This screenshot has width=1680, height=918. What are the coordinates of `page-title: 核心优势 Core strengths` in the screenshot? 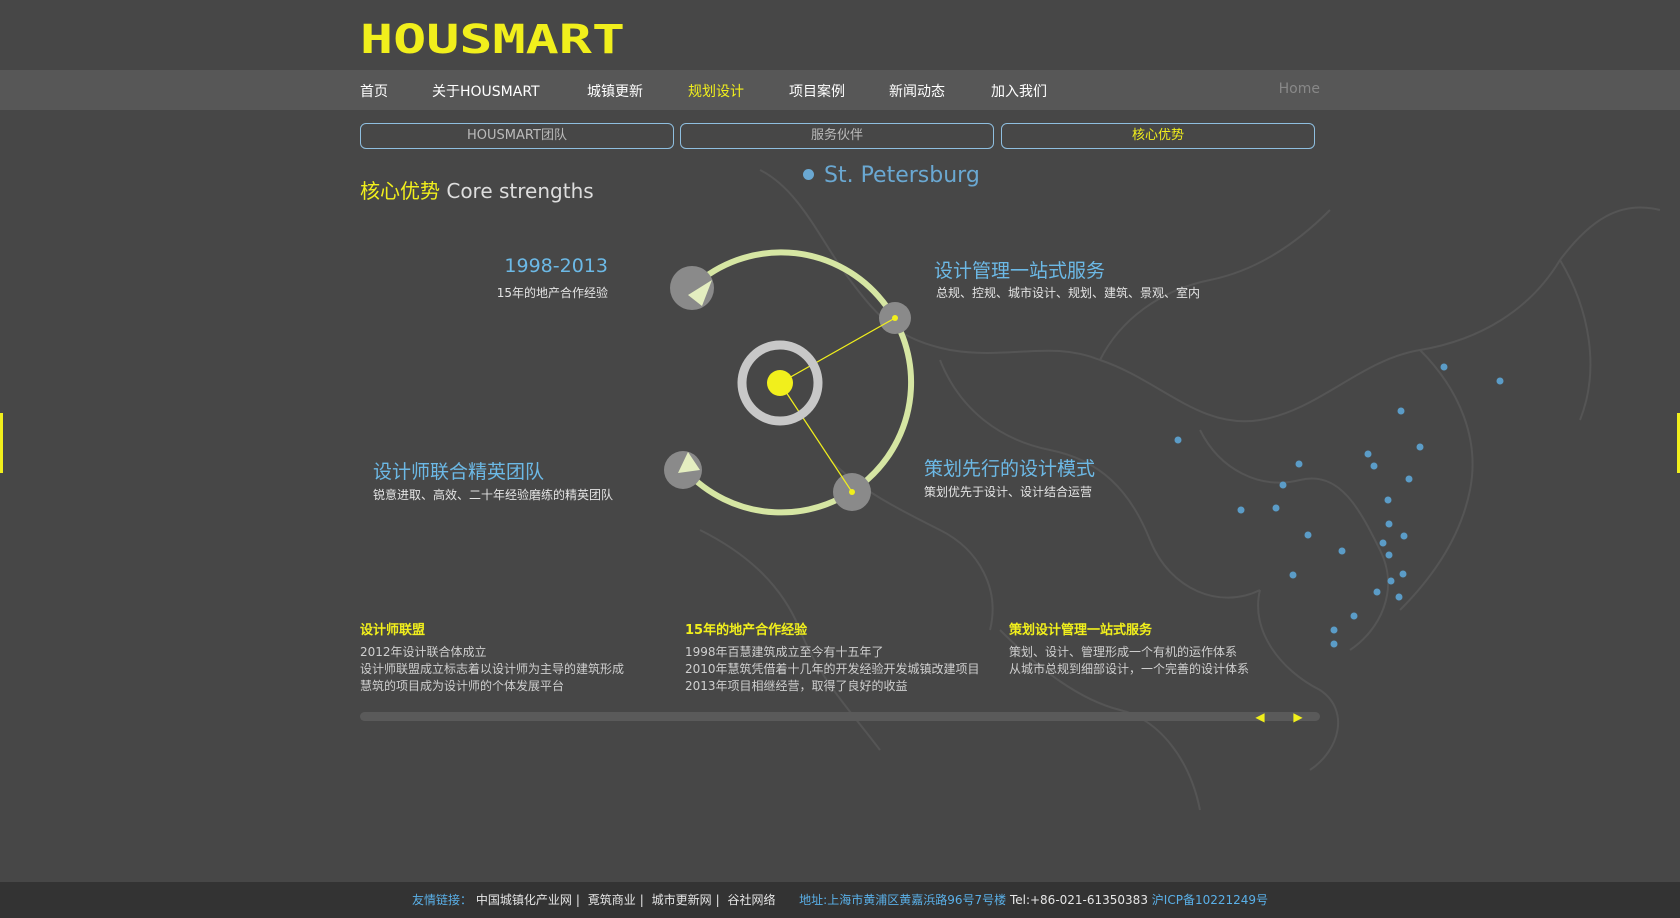 It's located at (477, 189).